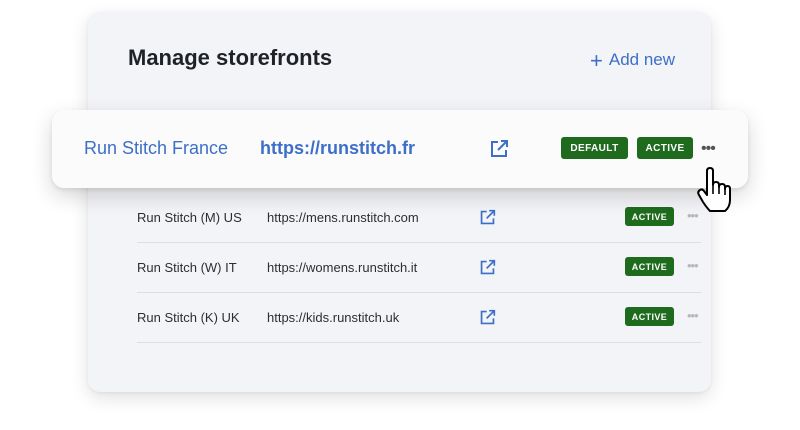 This screenshot has width=800, height=430. I want to click on featured-store-url: https://runstitch.fr, so click(337, 148).